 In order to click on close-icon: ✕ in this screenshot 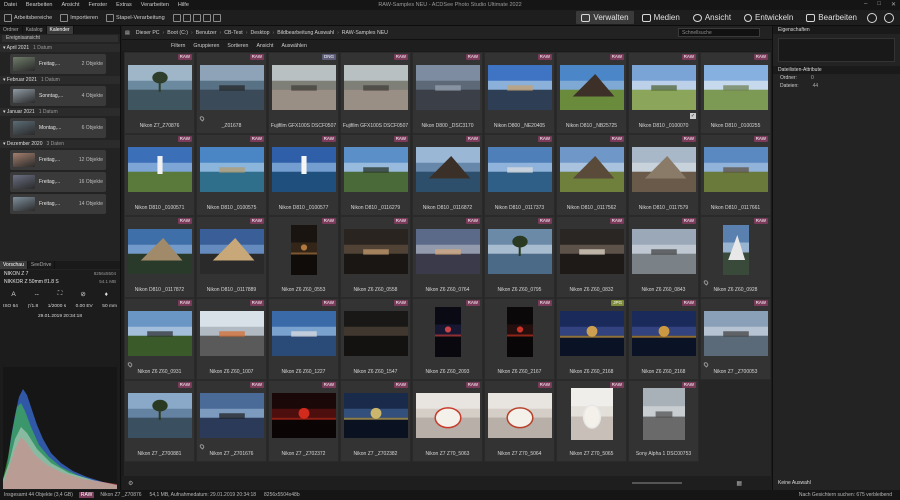, I will do `click(893, 4)`.